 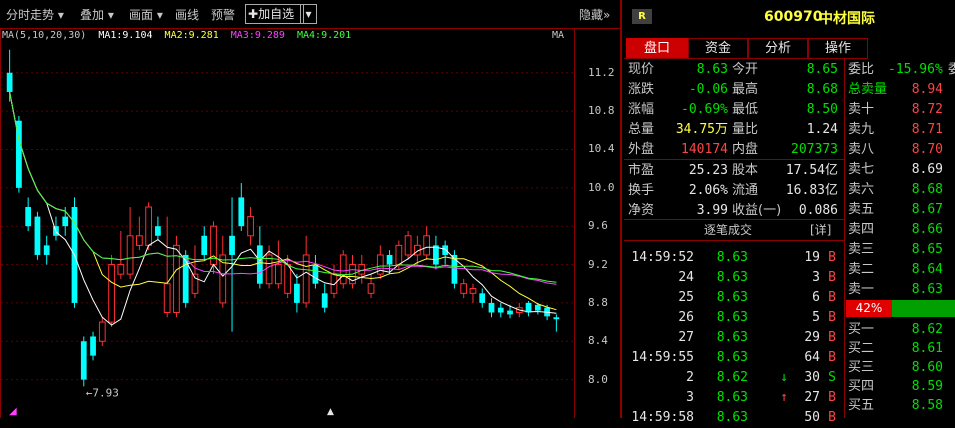 What do you see at coordinates (861, 367) in the screenshot?
I see `buy-level-label: 买三` at bounding box center [861, 367].